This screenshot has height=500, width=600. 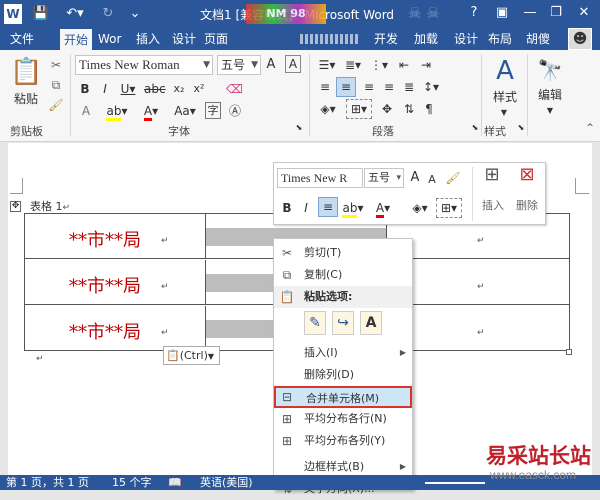 What do you see at coordinates (389, 87) in the screenshot?
I see `justify-icon: ≡` at bounding box center [389, 87].